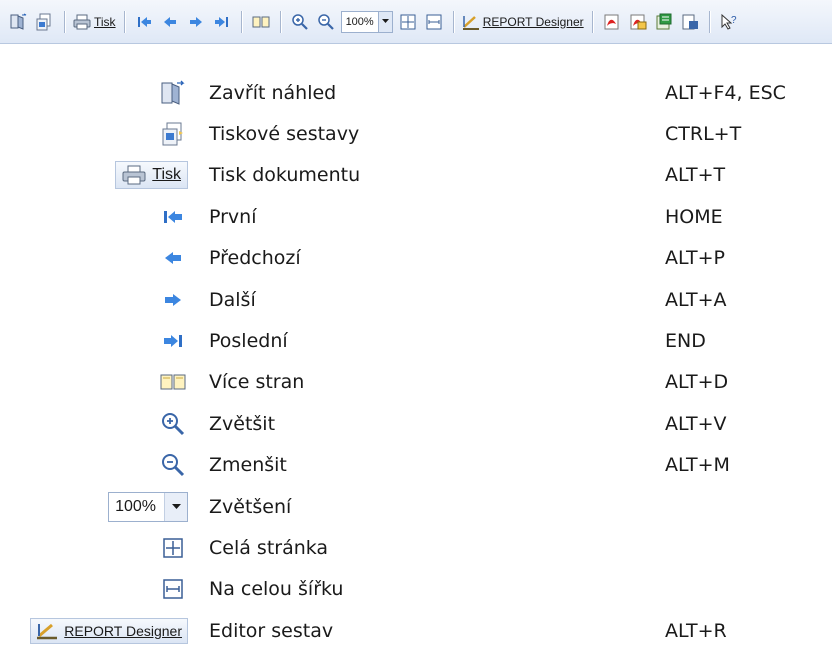  What do you see at coordinates (703, 134) in the screenshot?
I see `legend-shortcut: CTRL+T` at bounding box center [703, 134].